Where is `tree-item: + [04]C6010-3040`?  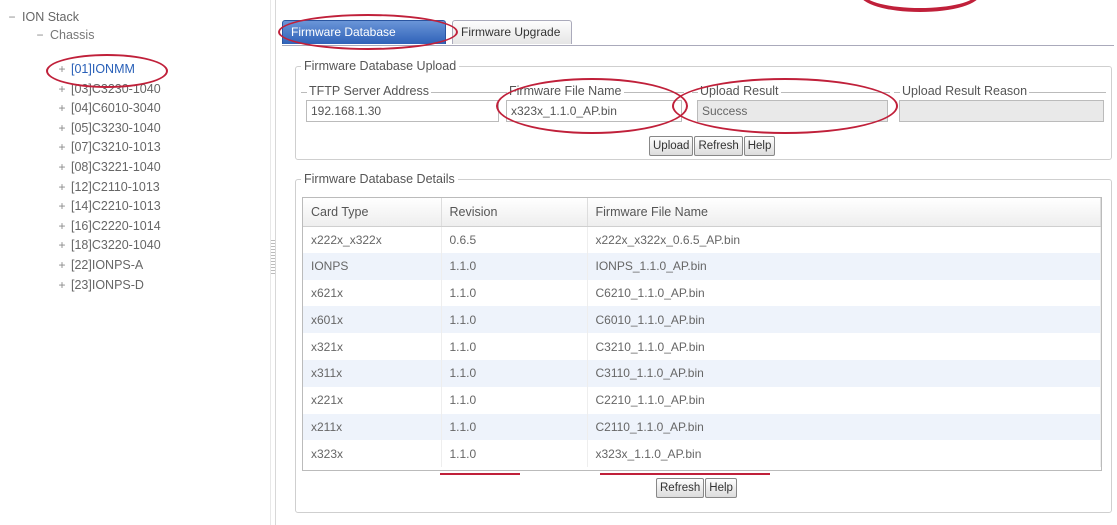
tree-item: + [04]C6010-3040 is located at coordinates (108, 108).